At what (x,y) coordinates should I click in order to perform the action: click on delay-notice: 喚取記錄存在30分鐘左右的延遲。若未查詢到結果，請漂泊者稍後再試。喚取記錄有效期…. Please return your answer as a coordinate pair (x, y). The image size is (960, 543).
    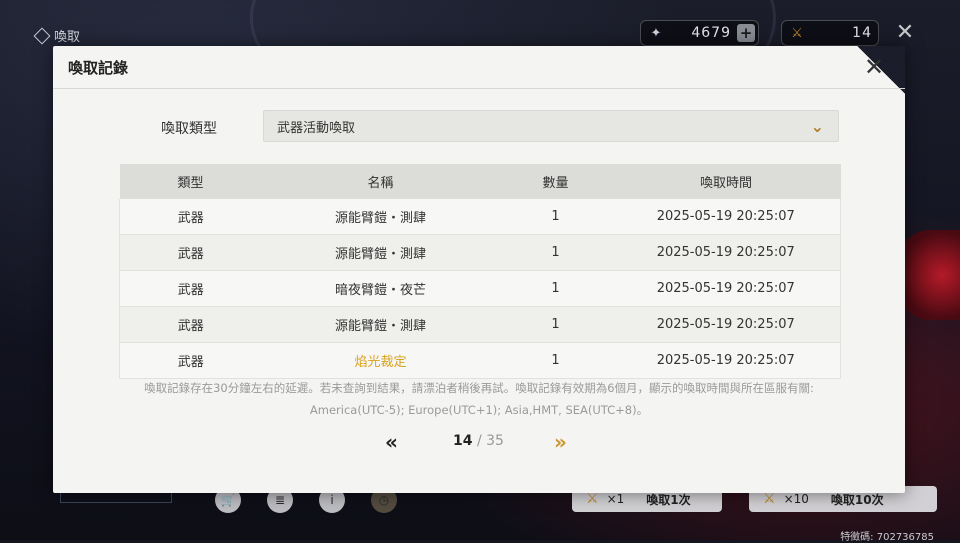
    Looking at the image, I should click on (479, 399).